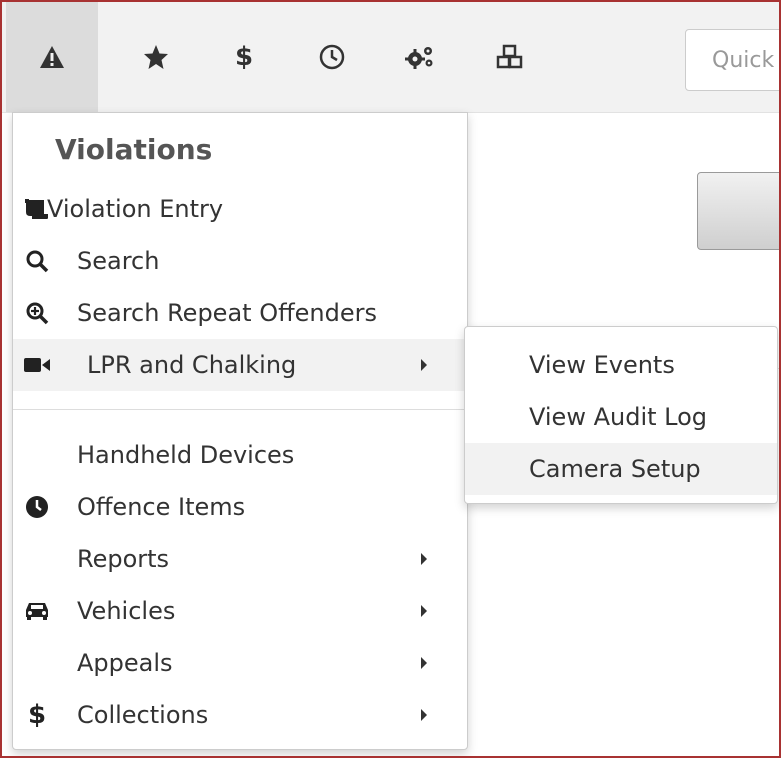  What do you see at coordinates (240, 715) in the screenshot?
I see `menu-item-collections: $ Collections` at bounding box center [240, 715].